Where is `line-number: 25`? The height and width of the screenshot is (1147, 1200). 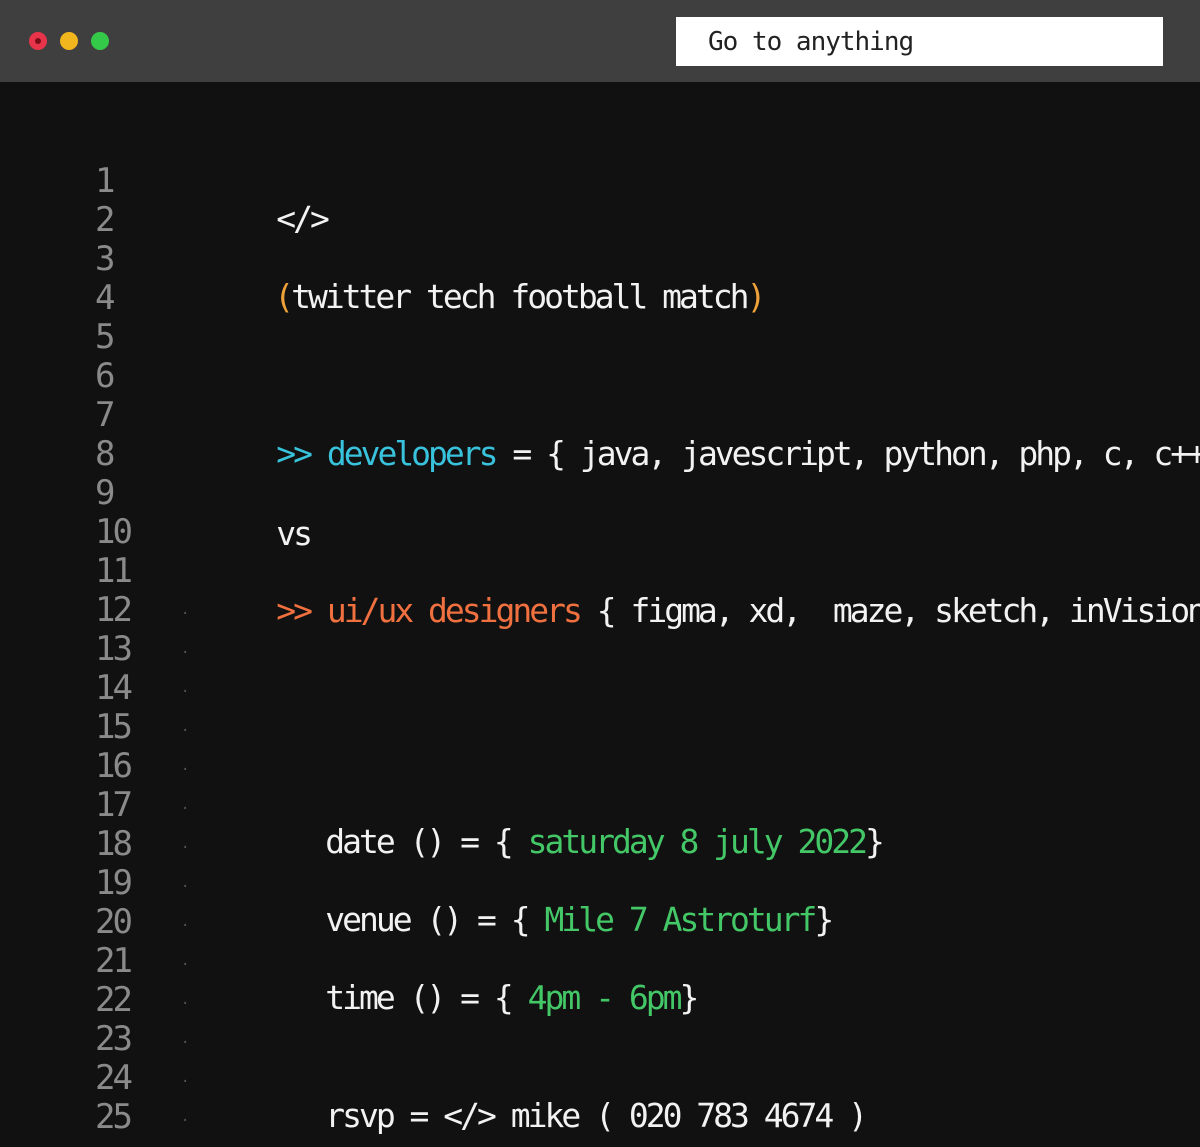
line-number: 25 is located at coordinates (114, 1117).